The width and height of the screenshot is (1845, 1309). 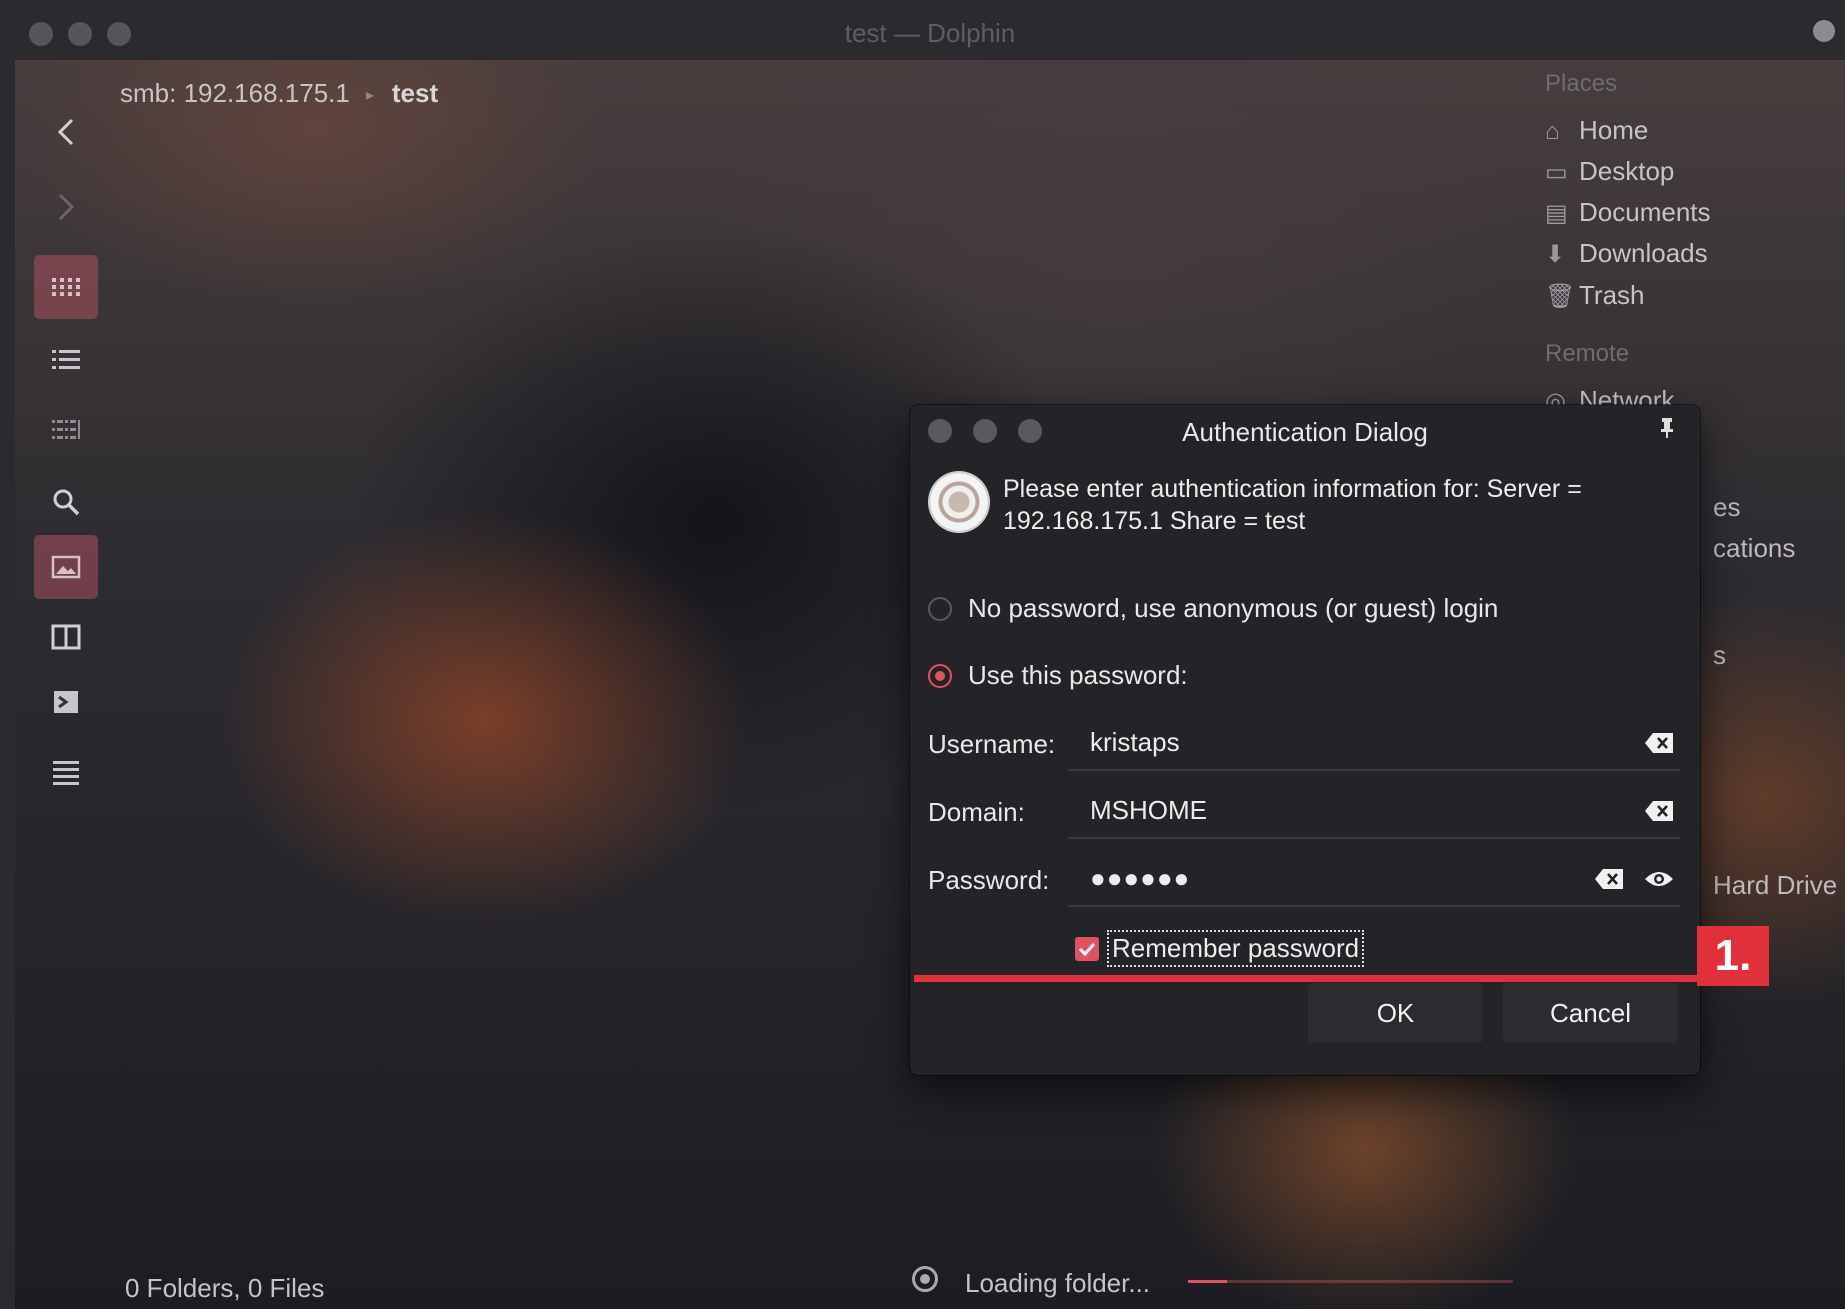 I want to click on chevron-right-icon, so click(x=66, y=207).